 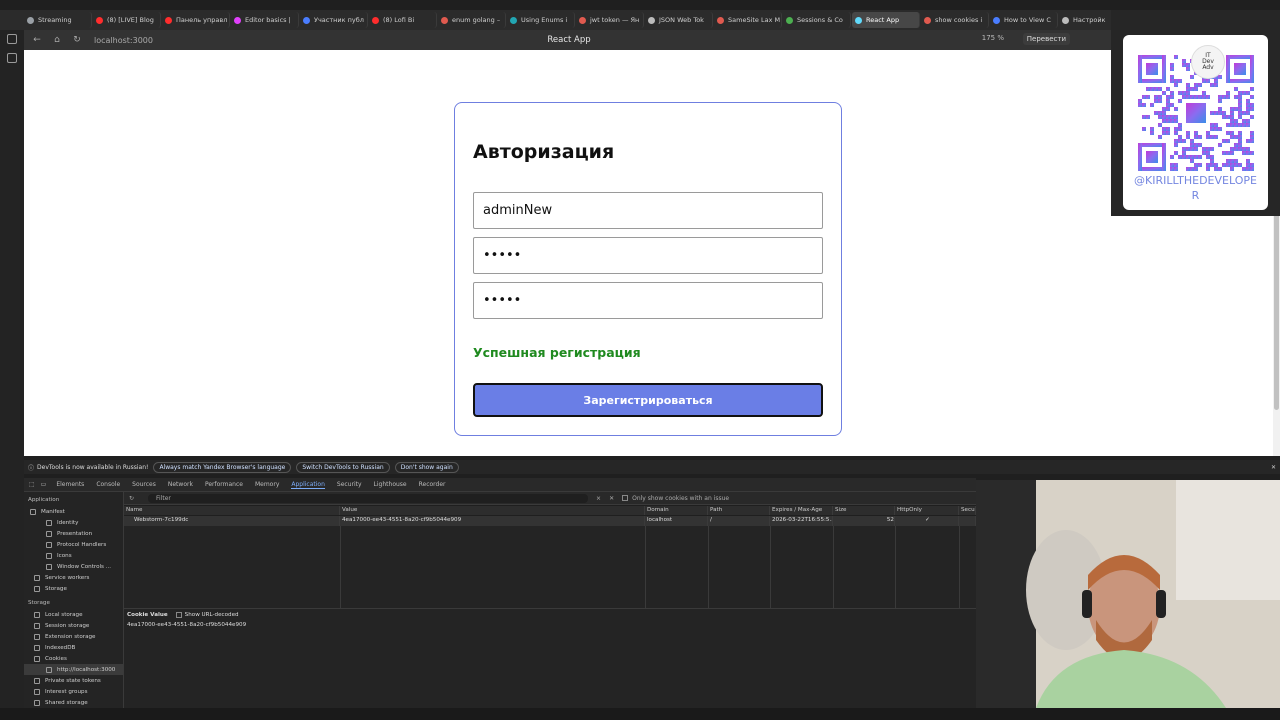 I want to click on sidebar-item: Manifest, so click(x=73, y=511).